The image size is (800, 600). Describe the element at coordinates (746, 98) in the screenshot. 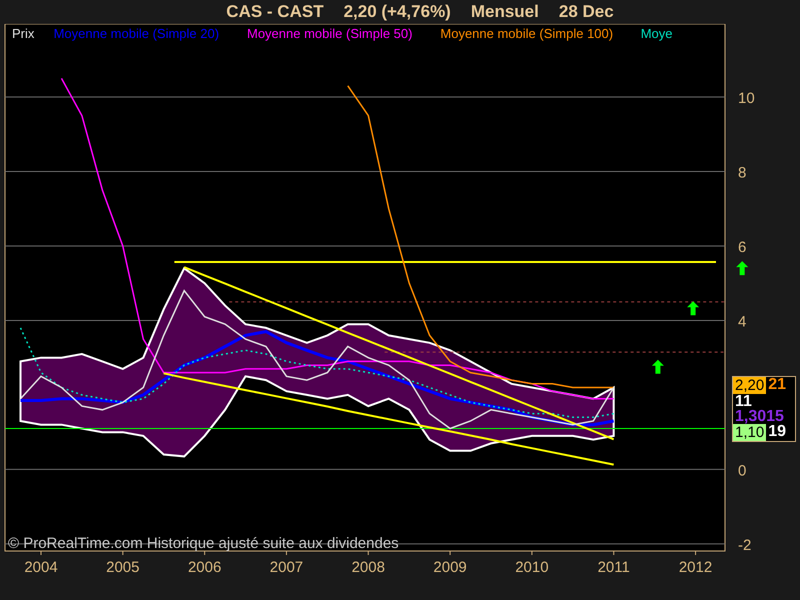

I see `y-axis-label: 10` at that location.